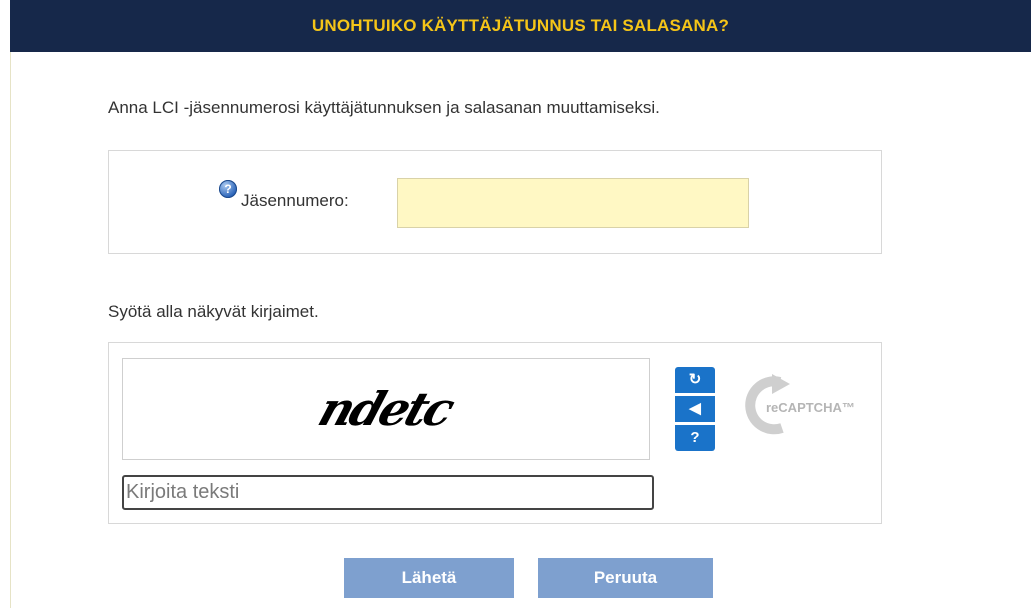 The image size is (1031, 608). I want to click on page-title: UNOHTUIKO KÄYTTÄJÄTUNNUS TAI SALASANA?, so click(520, 25).